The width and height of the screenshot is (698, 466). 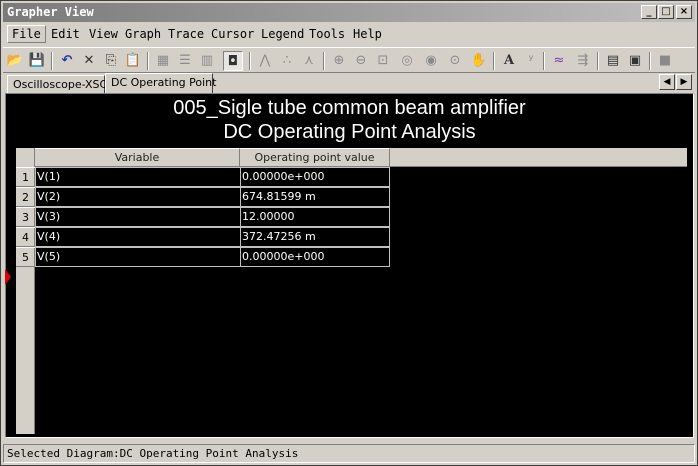 What do you see at coordinates (25, 257) in the screenshot?
I see `row-header: 5` at bounding box center [25, 257].